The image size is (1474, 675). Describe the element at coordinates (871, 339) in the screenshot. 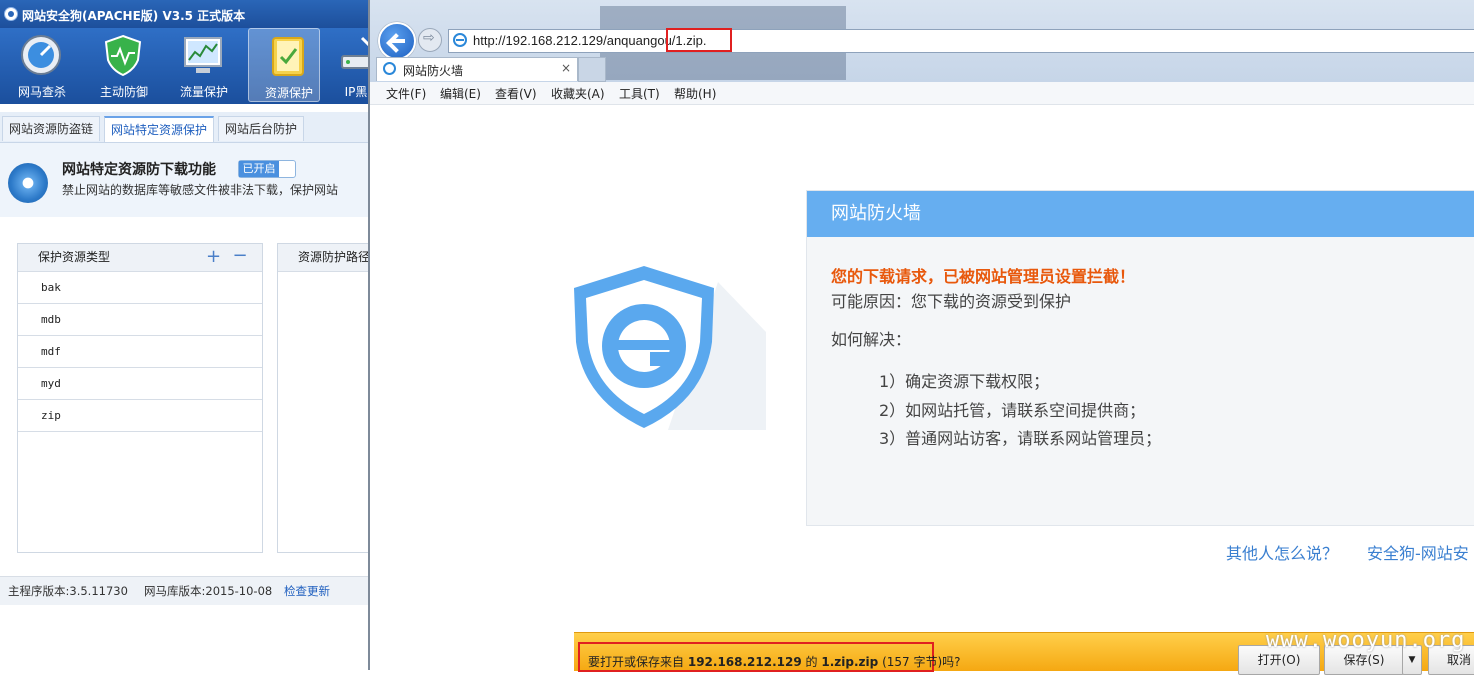

I see `howto-heading: 如何解决：` at that location.